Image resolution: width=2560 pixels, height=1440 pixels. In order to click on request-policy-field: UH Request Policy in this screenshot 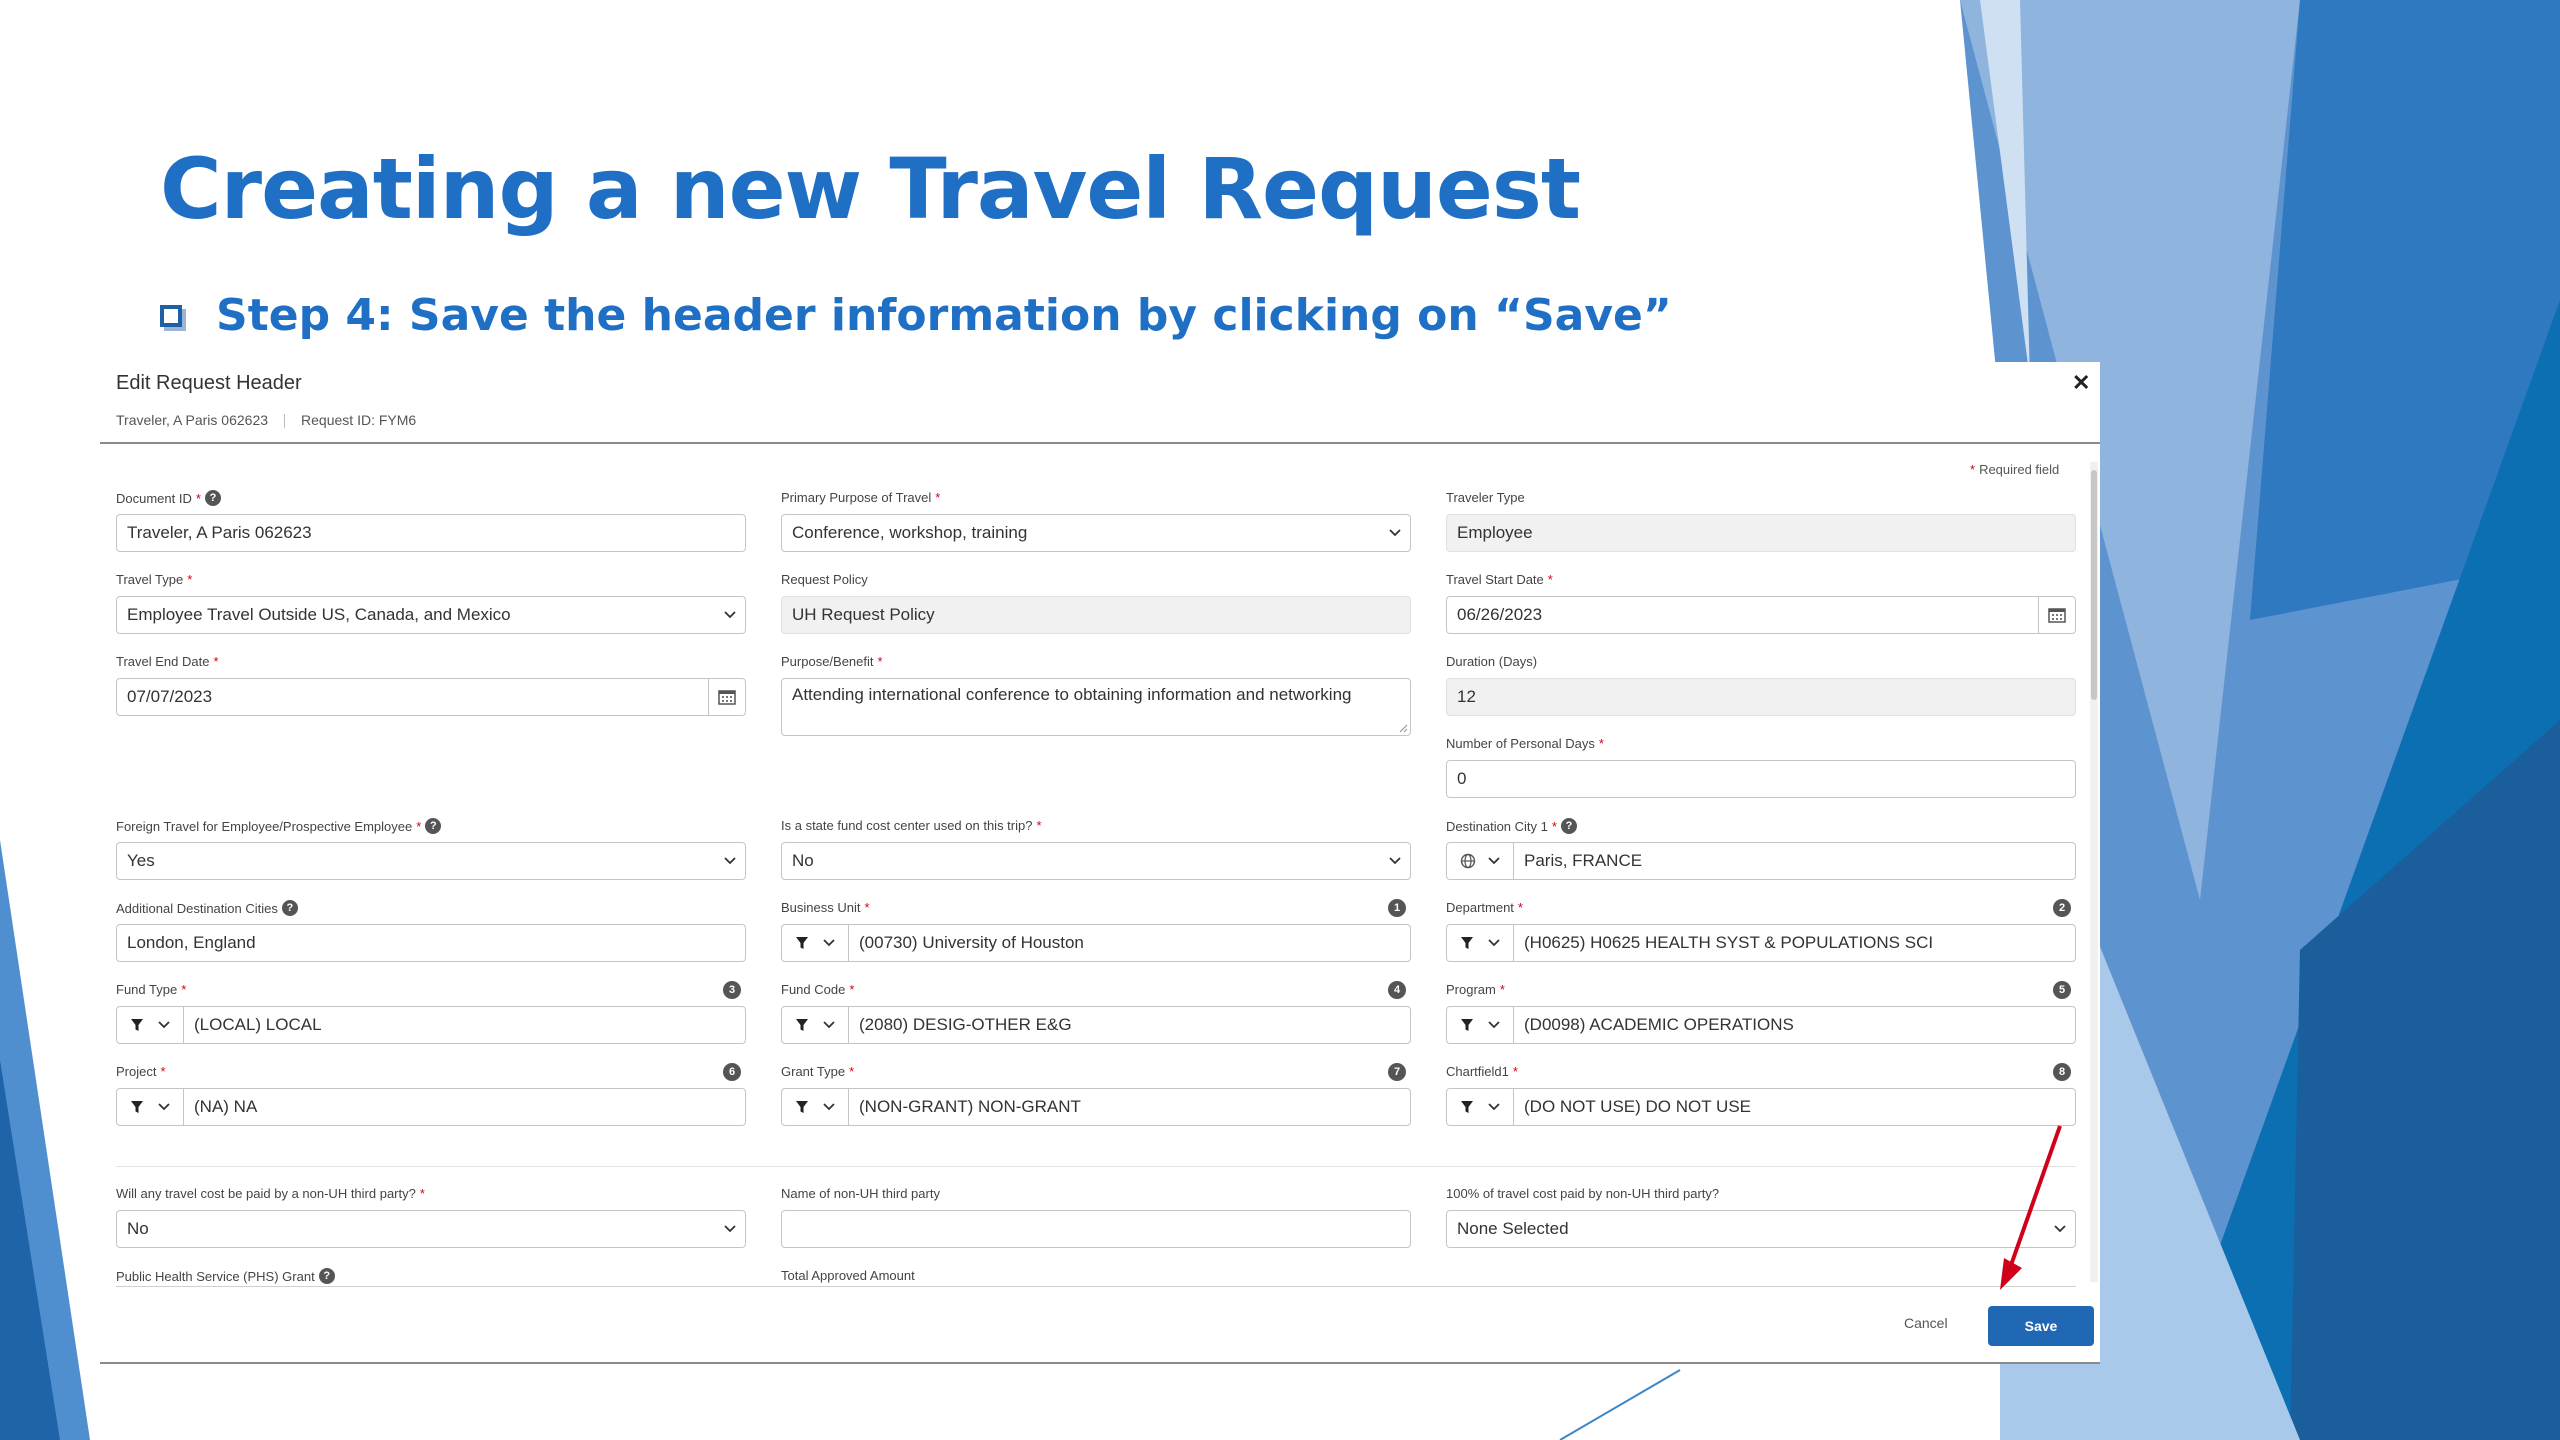, I will do `click(1096, 615)`.